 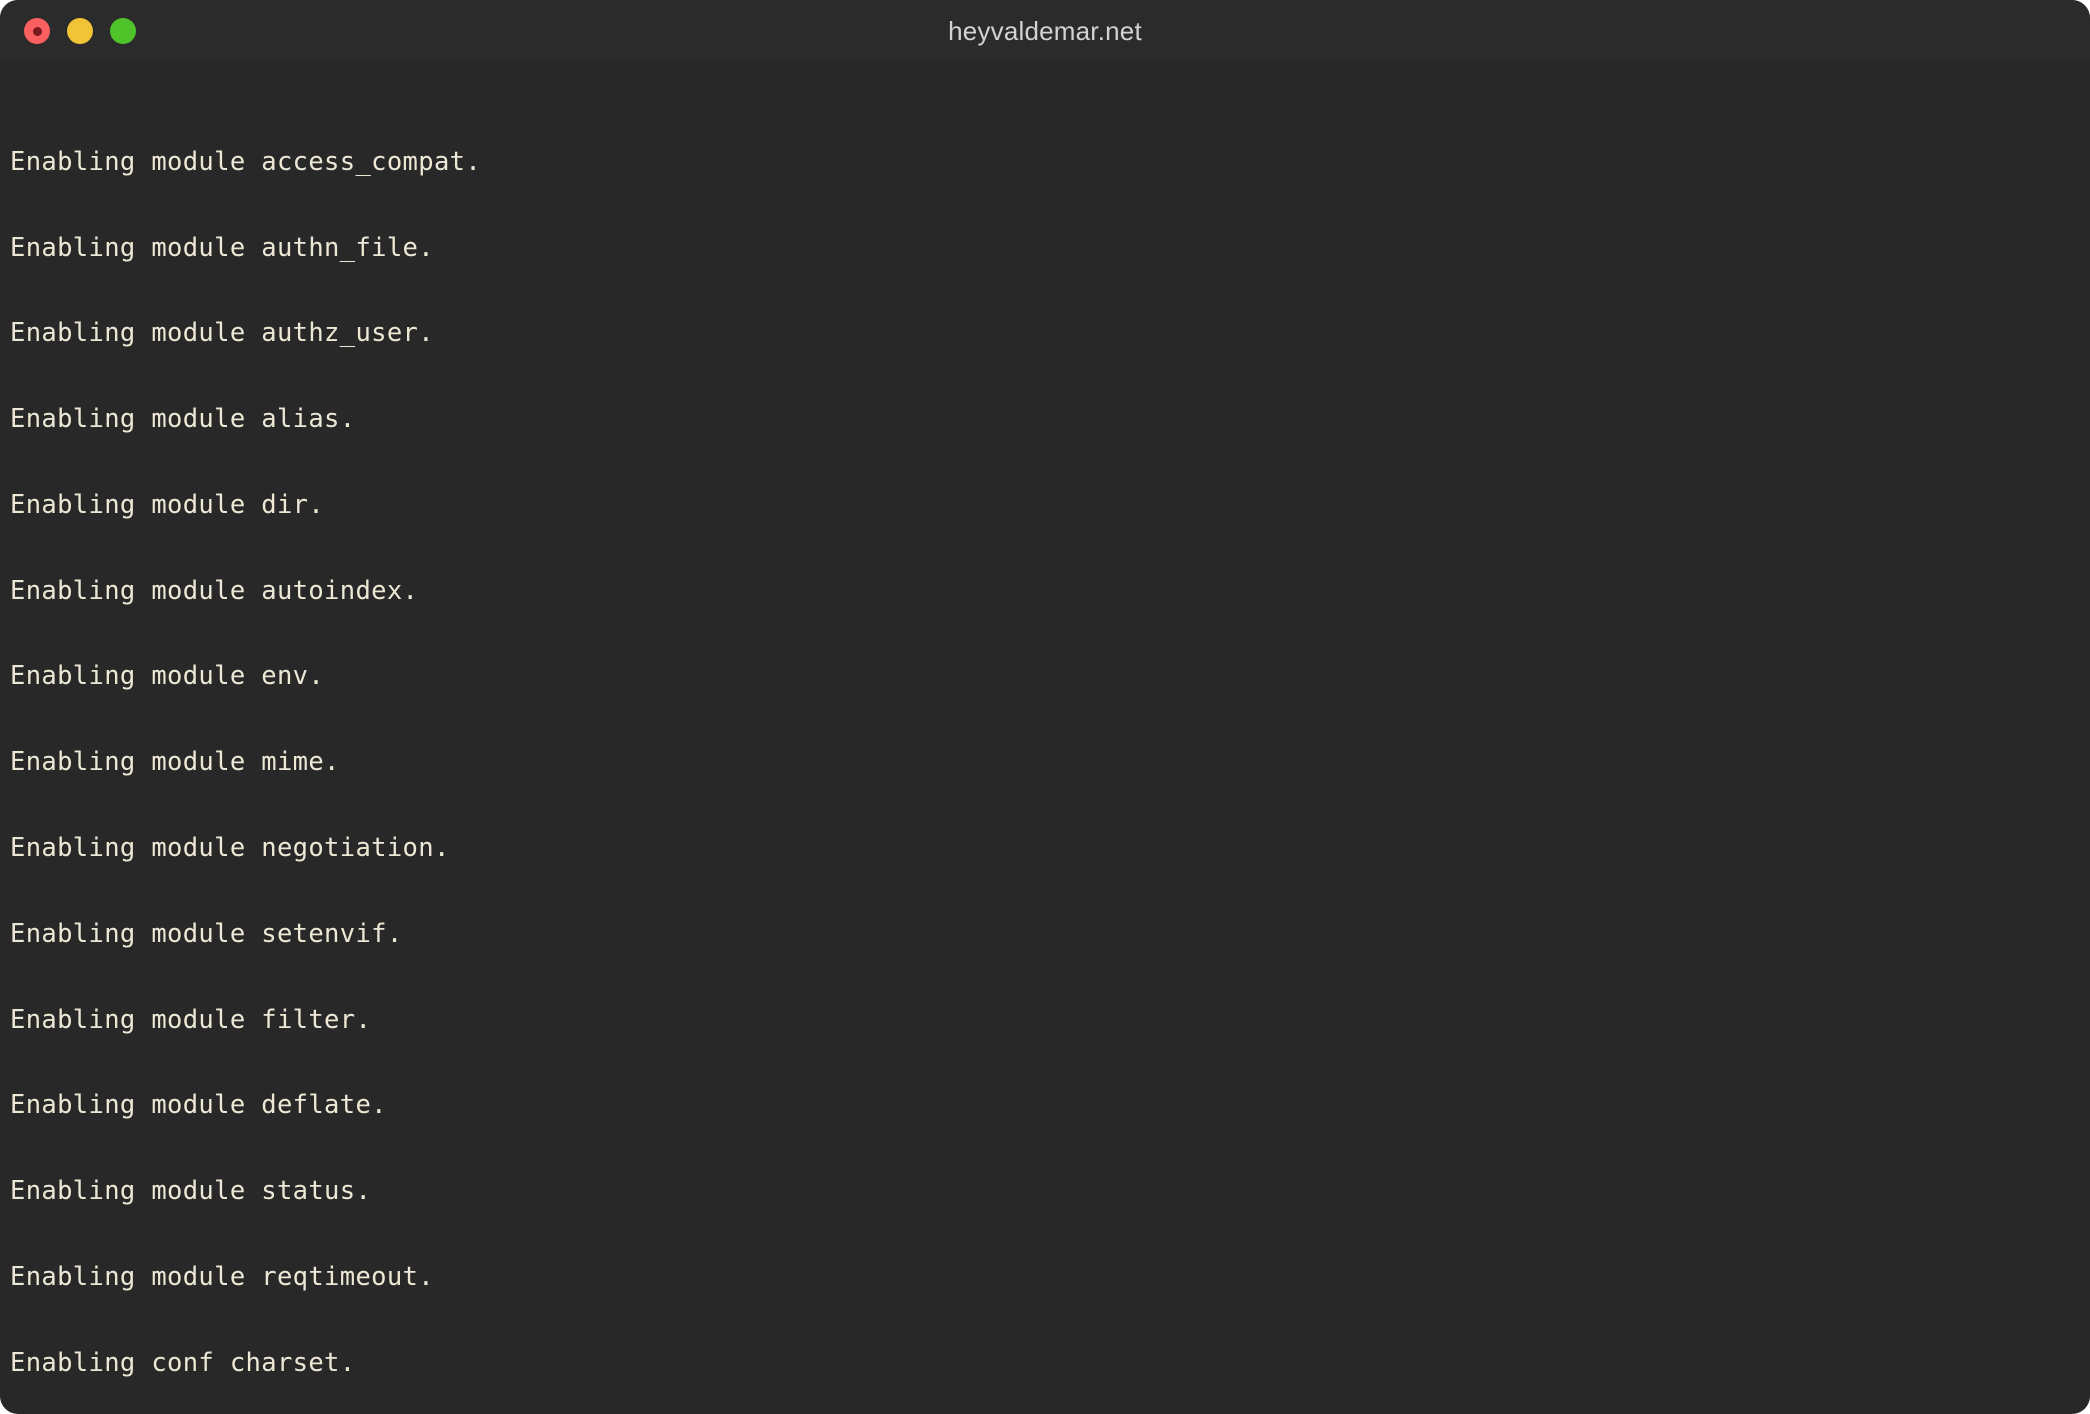 I want to click on terminal-line: Enabling module setenvif., so click(x=206, y=933).